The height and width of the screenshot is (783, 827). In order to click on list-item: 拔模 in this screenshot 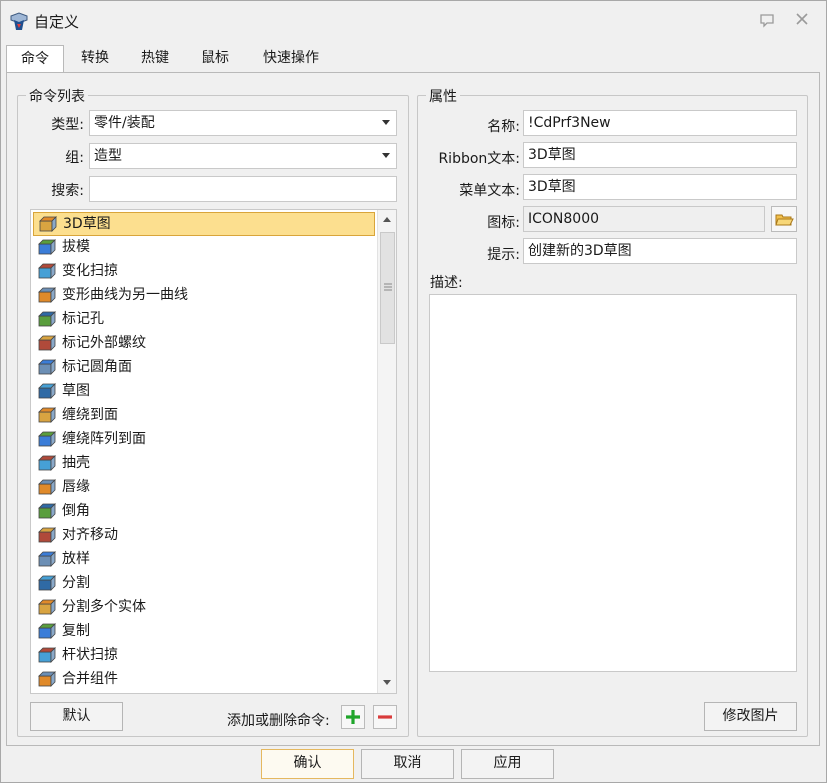, I will do `click(204, 248)`.